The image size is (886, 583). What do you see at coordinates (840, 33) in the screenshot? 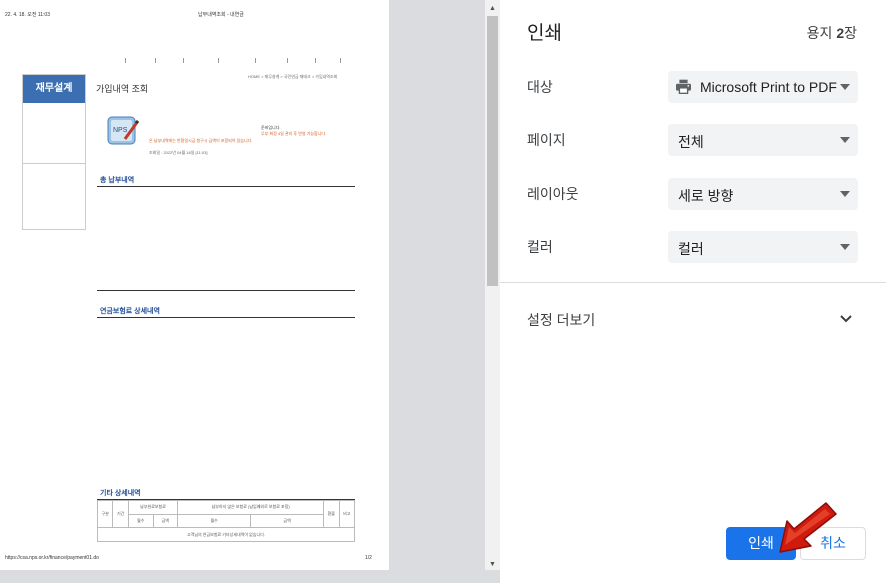
I see `sheet-count-number: 2` at bounding box center [840, 33].